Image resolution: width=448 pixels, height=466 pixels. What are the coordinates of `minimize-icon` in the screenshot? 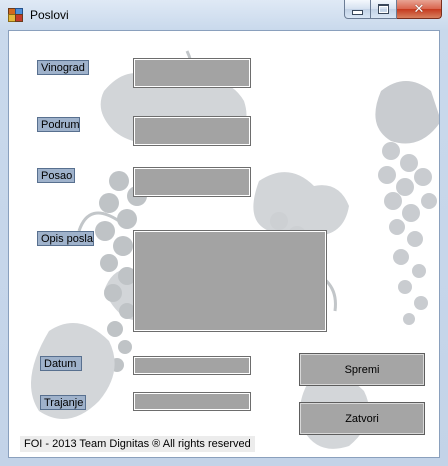 It's located at (357, 12).